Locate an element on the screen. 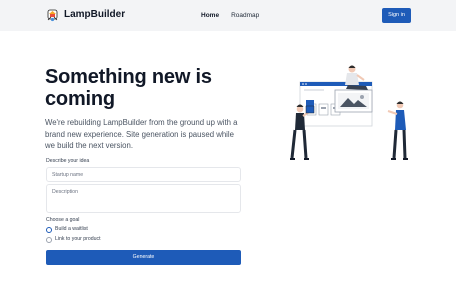 This screenshot has height=300, width=456. radio-unchecked-icon is located at coordinates (49, 239).